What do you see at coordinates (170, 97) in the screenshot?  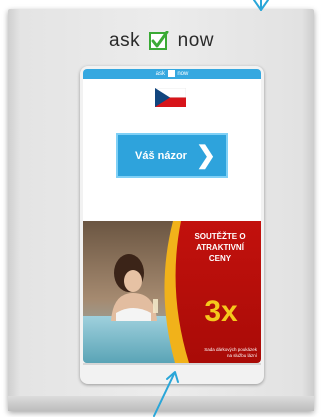 I see `czech-flag-icon` at bounding box center [170, 97].